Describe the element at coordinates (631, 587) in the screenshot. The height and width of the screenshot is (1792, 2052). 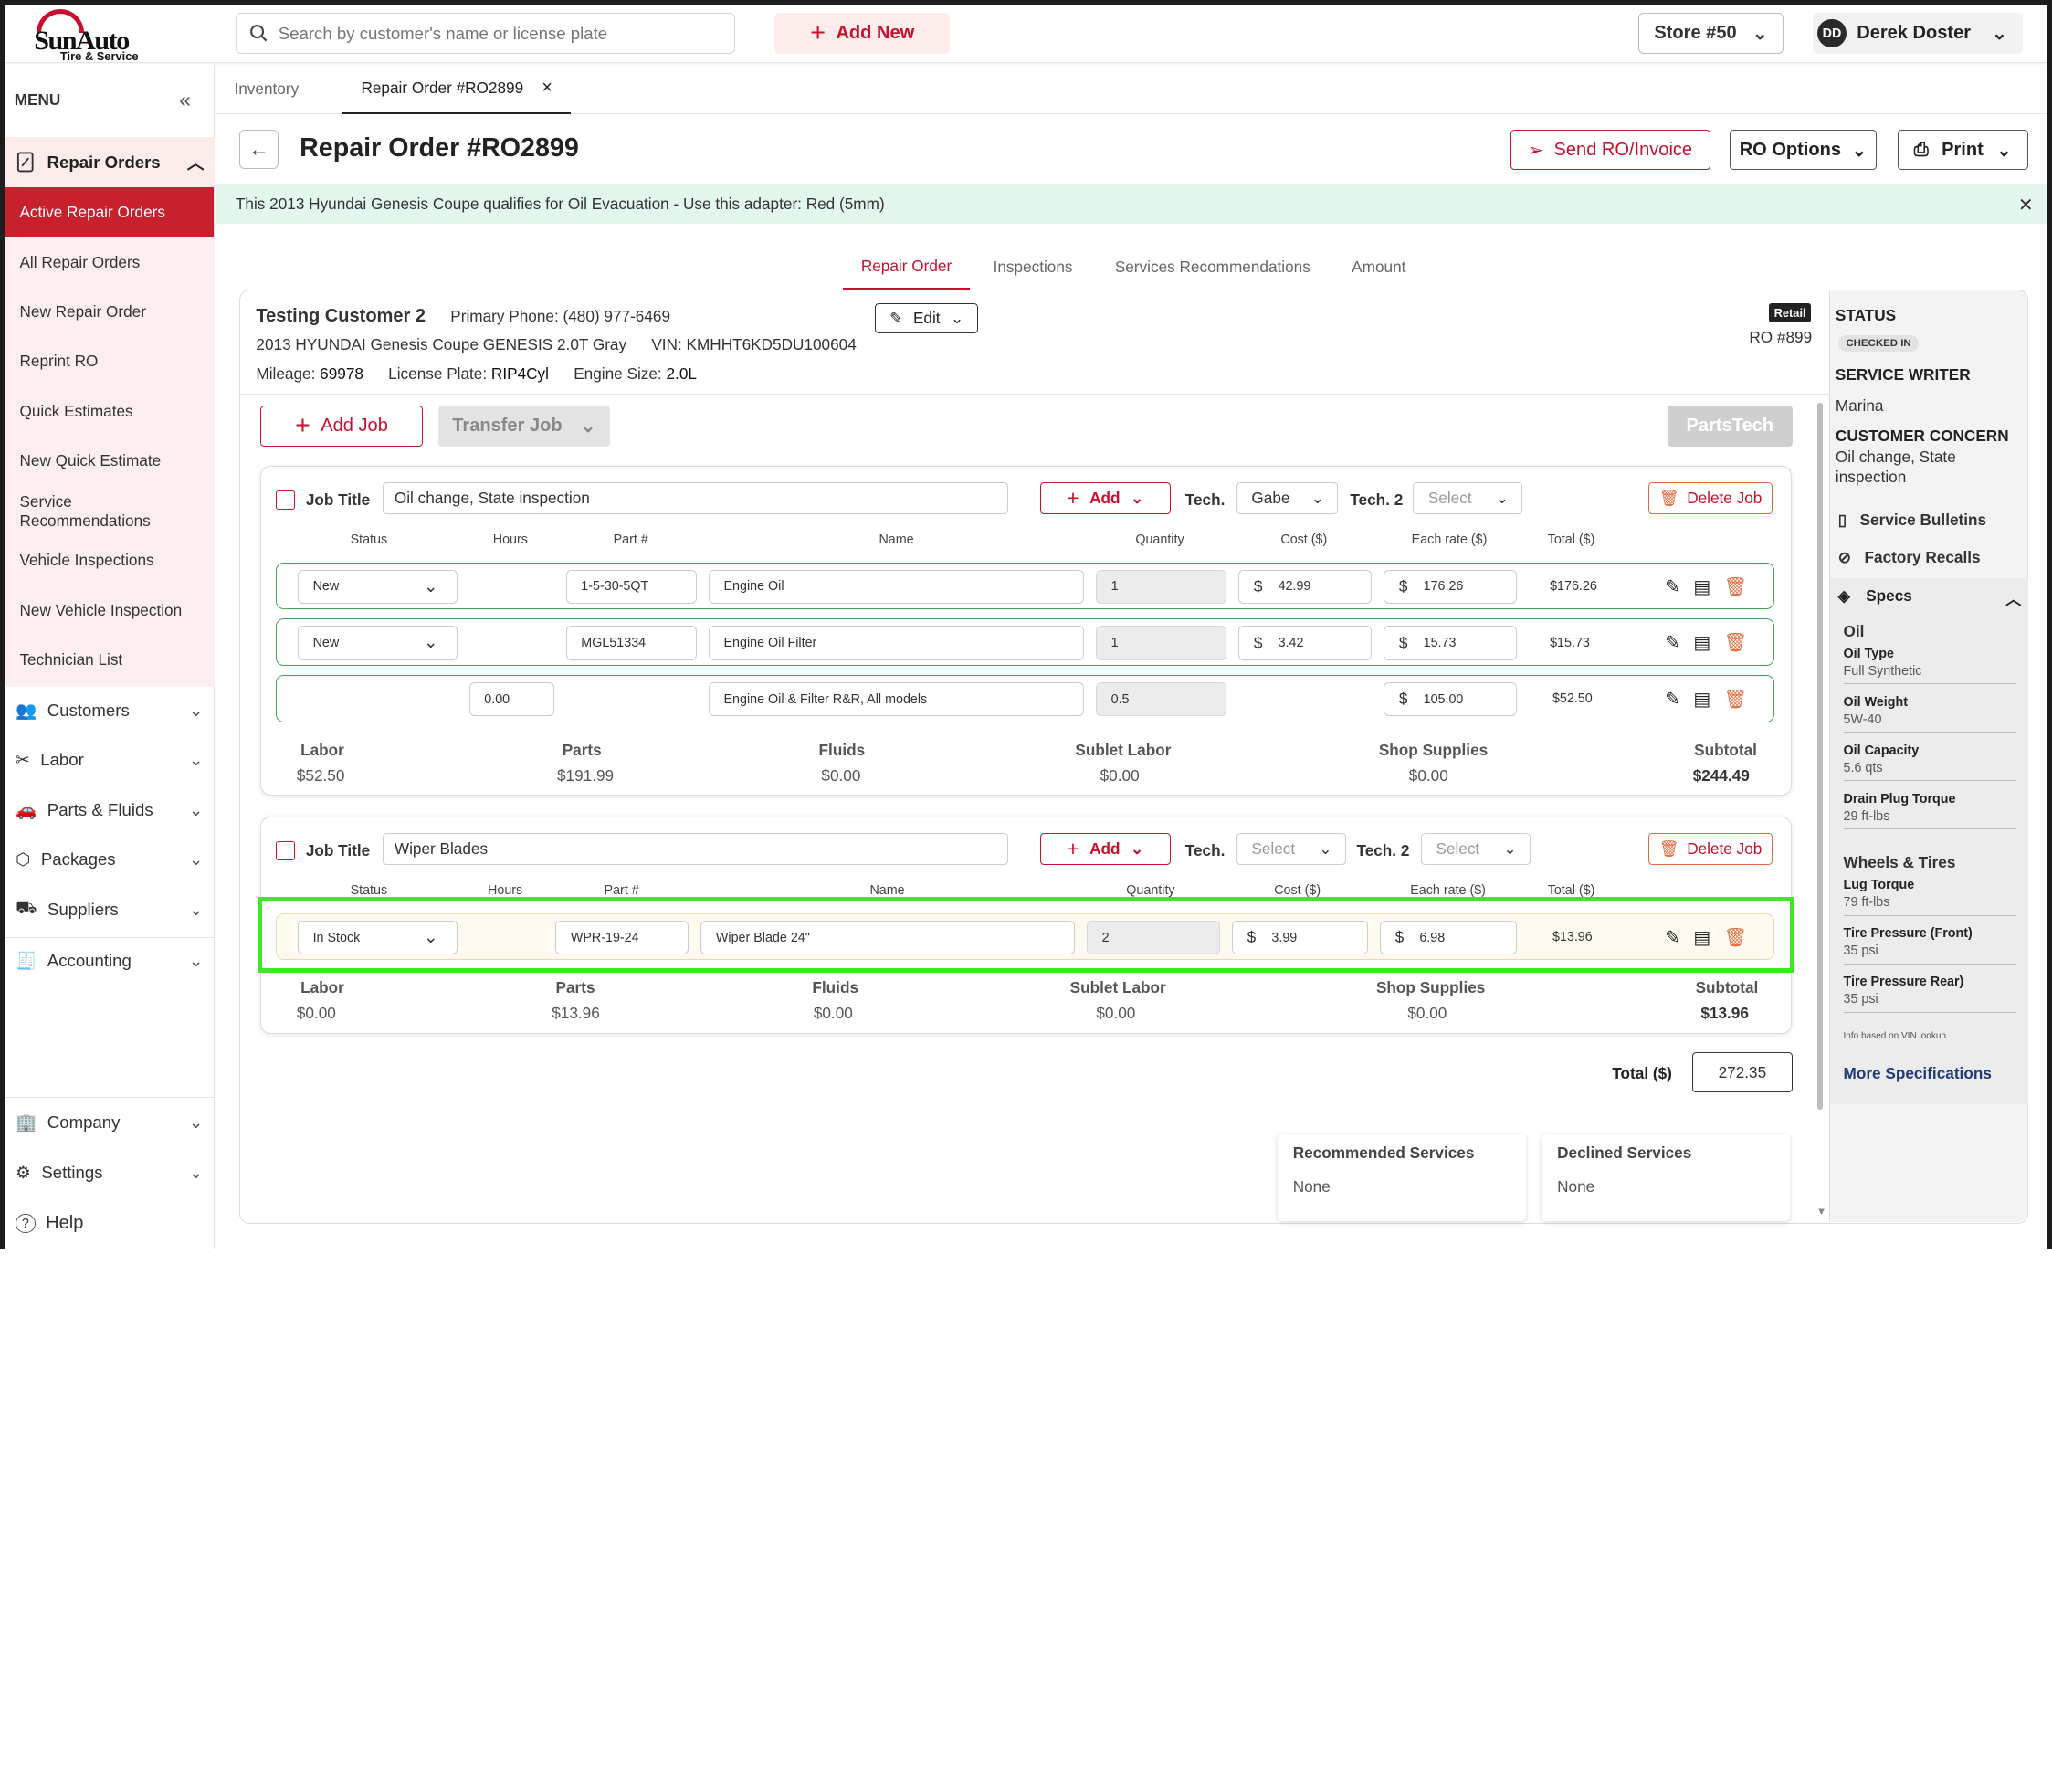
I see `part-number-input: 1-5-30-5QT` at that location.